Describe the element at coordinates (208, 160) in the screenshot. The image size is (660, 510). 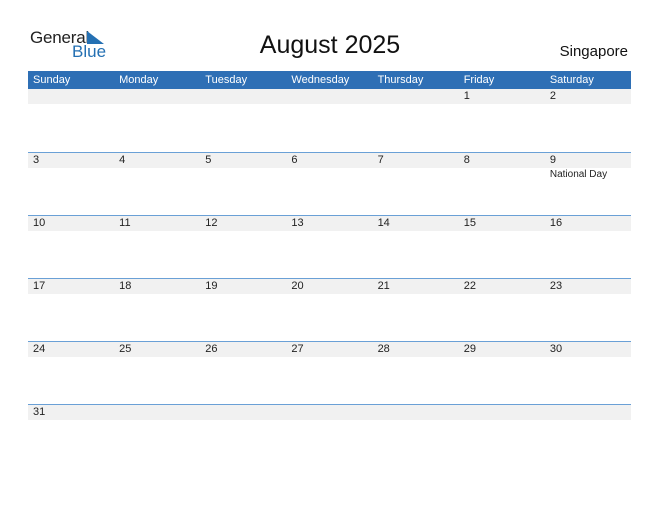
I see `day-number: 5` at that location.